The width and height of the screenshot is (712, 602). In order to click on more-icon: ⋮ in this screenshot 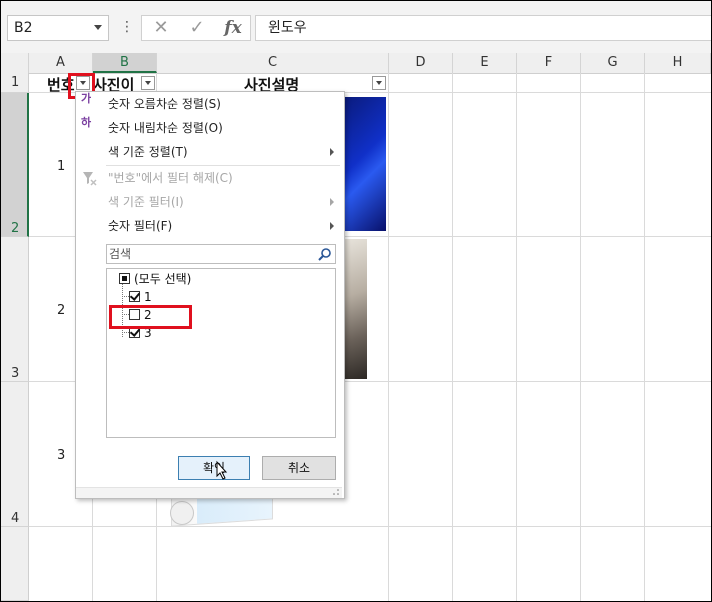, I will do `click(127, 28)`.